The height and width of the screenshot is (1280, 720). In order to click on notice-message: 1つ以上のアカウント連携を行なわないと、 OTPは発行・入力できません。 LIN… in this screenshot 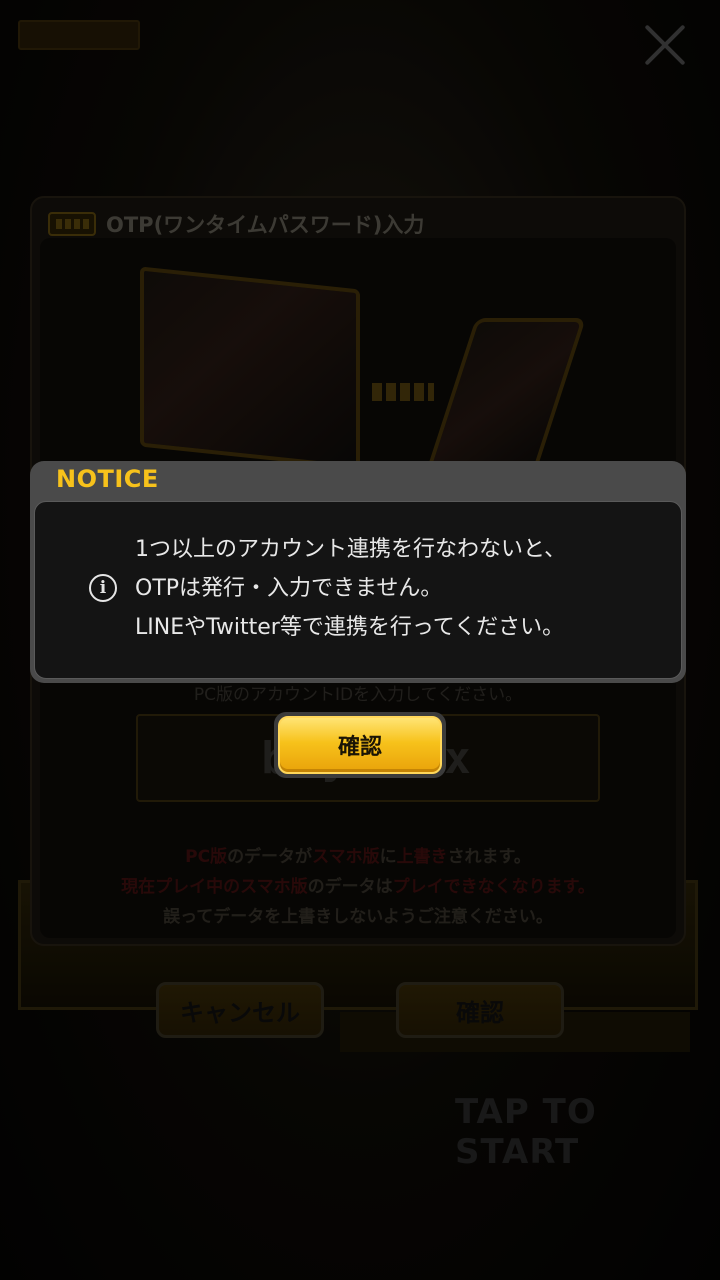, I will do `click(350, 588)`.